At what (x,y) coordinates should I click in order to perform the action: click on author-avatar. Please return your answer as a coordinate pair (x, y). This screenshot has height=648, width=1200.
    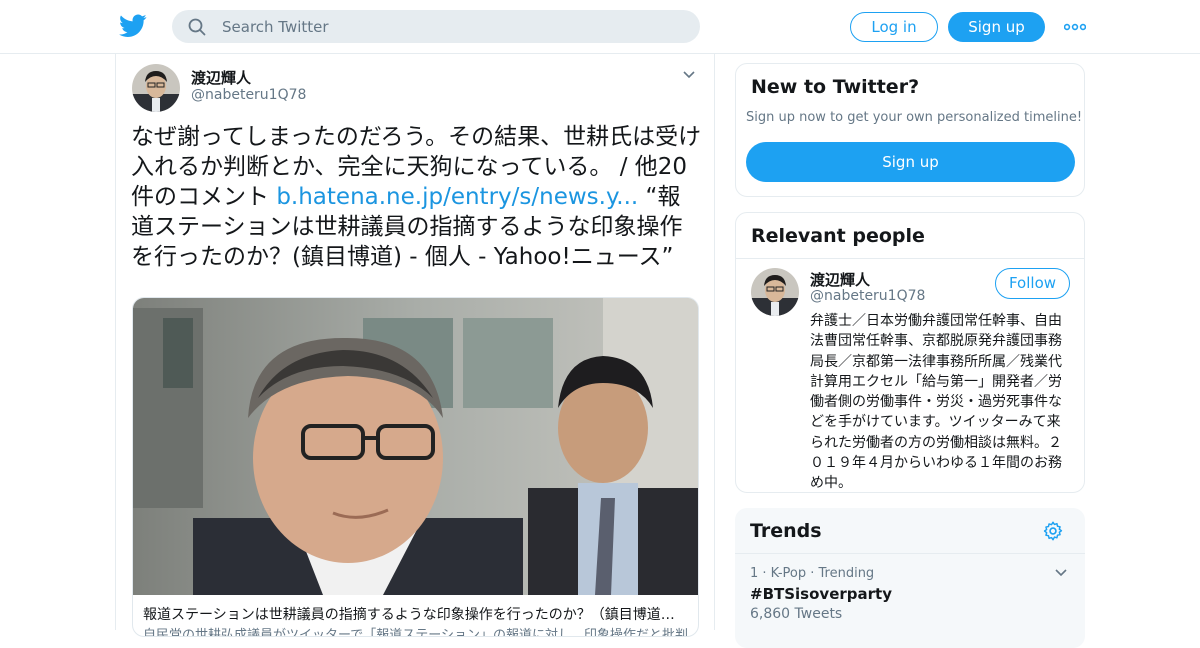
    Looking at the image, I should click on (156, 88).